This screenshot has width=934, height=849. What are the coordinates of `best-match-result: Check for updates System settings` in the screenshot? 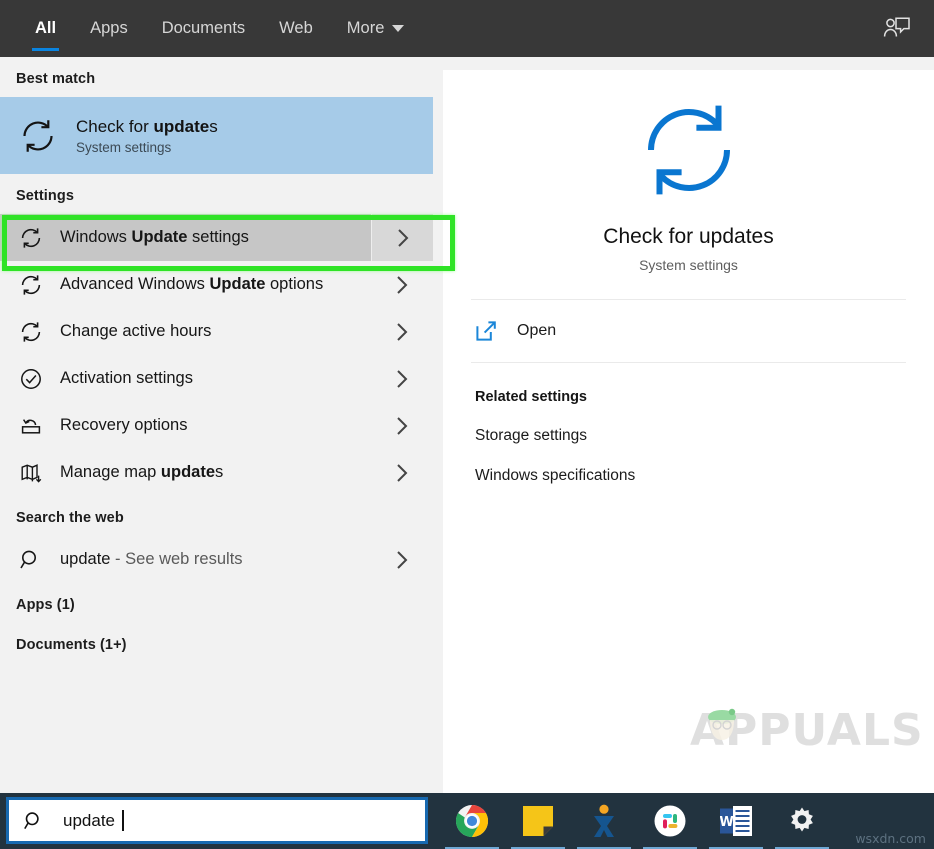 It's located at (216, 135).